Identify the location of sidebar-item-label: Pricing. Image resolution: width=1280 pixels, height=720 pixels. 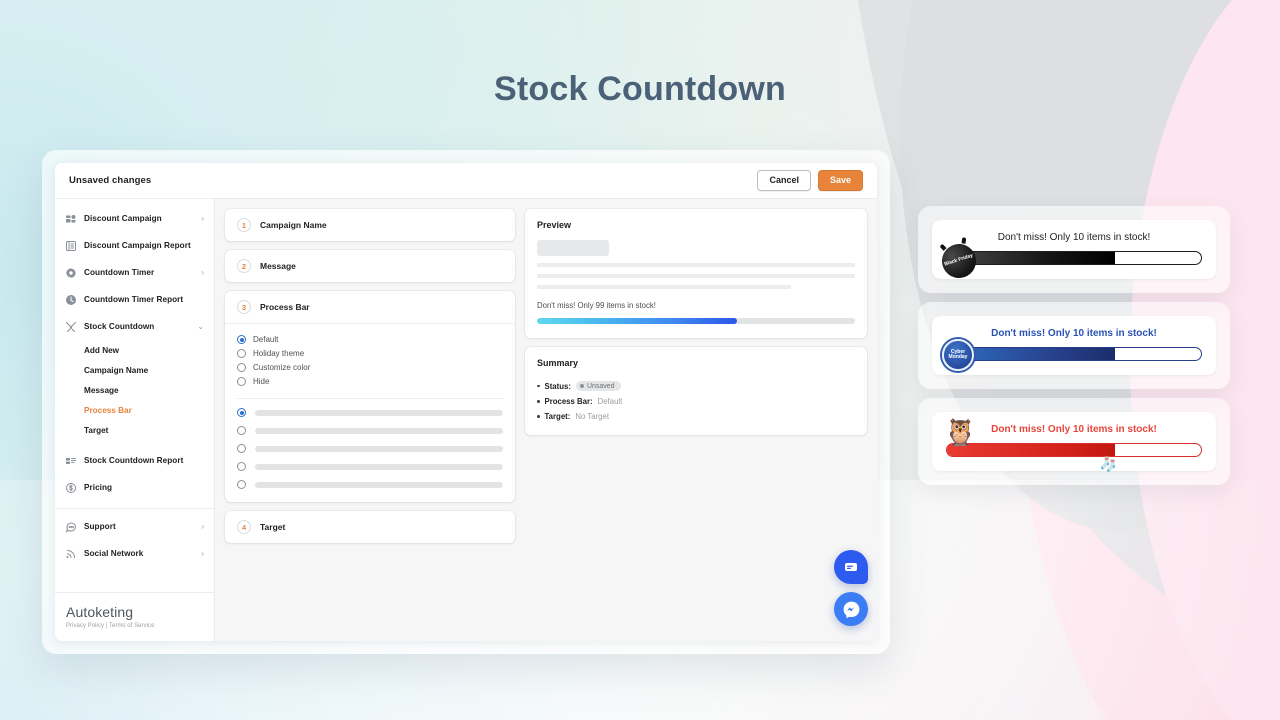
(98, 487).